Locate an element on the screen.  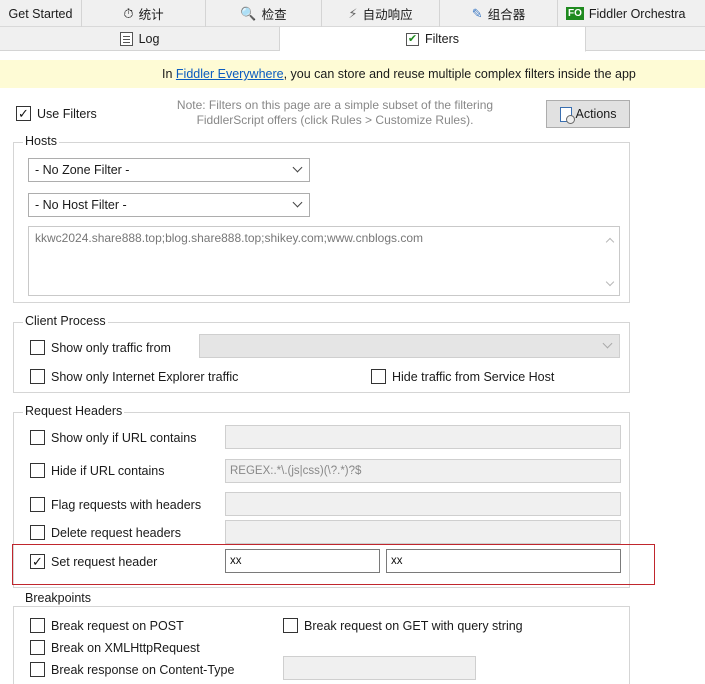
flag-requests-checkbox: Flag requests with headers is located at coordinates (115, 504).